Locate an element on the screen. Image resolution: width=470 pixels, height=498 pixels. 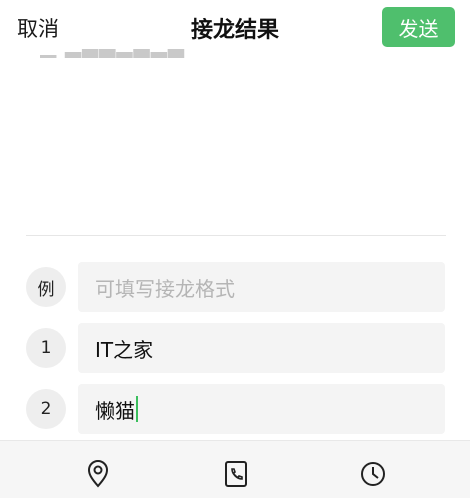
row-badge: 2 is located at coordinates (46, 409).